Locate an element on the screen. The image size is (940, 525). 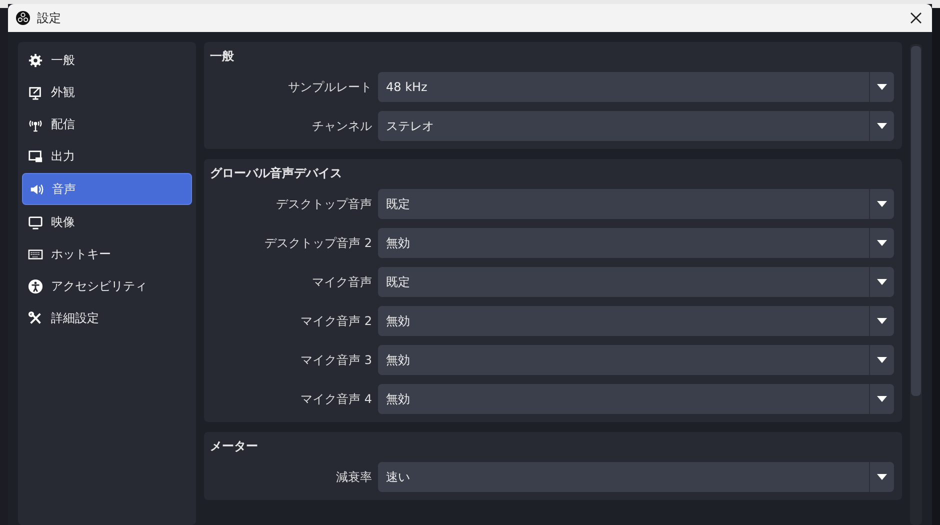
field-label: マイク音声 is located at coordinates (341, 282).